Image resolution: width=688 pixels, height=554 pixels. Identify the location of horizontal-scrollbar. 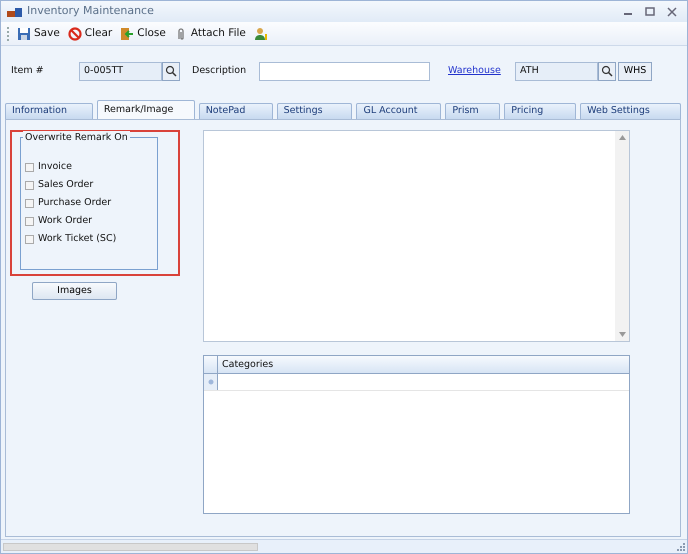
(130, 546).